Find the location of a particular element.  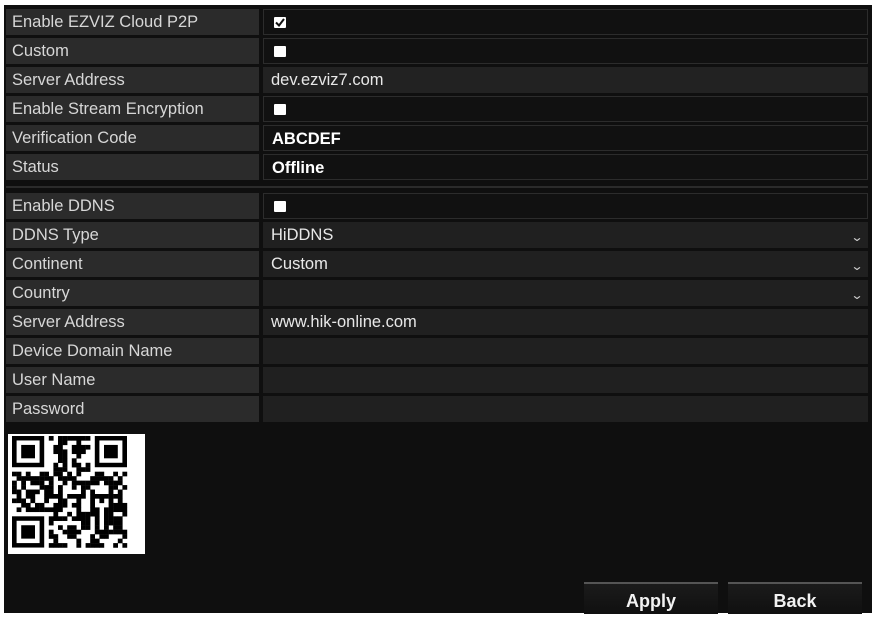

label-verification-code: Verification Code is located at coordinates (132, 138).